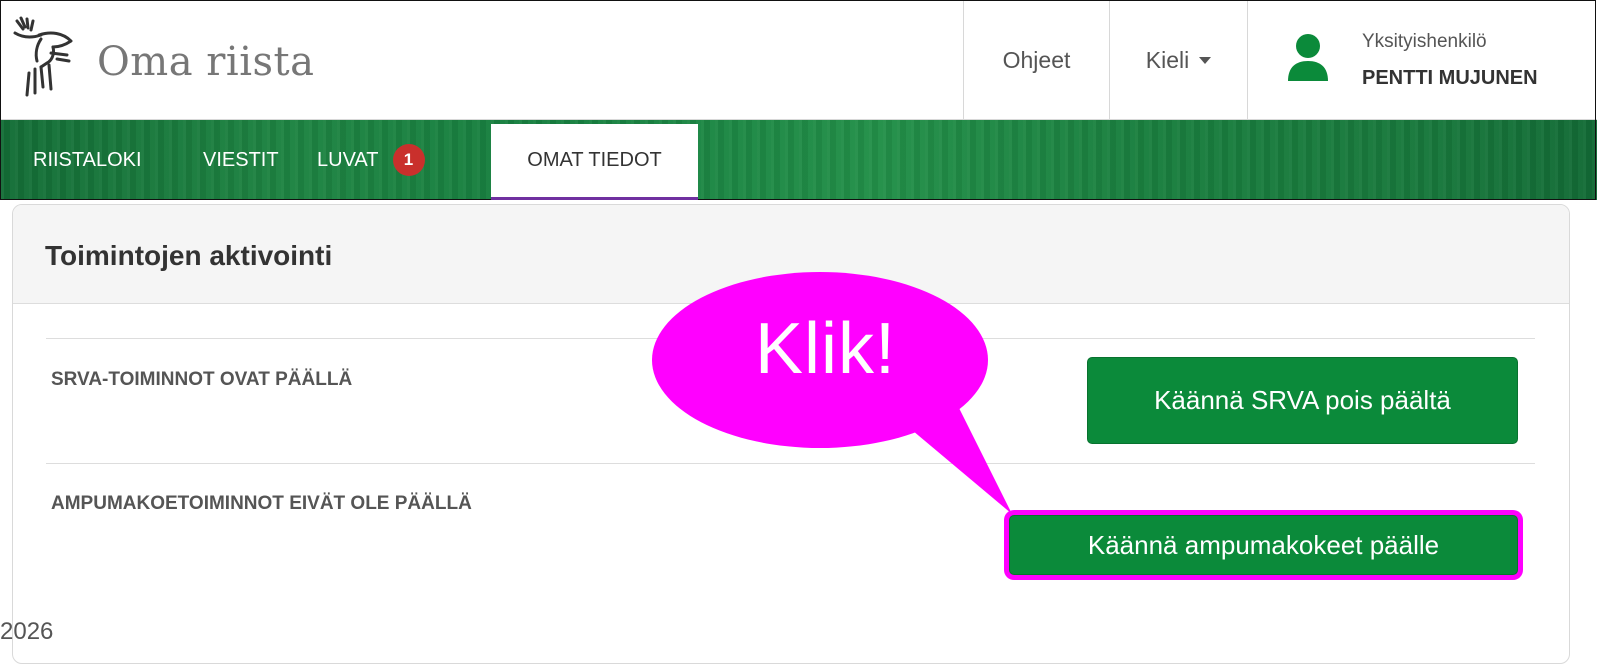  I want to click on footer-year: 2026, so click(27, 631).